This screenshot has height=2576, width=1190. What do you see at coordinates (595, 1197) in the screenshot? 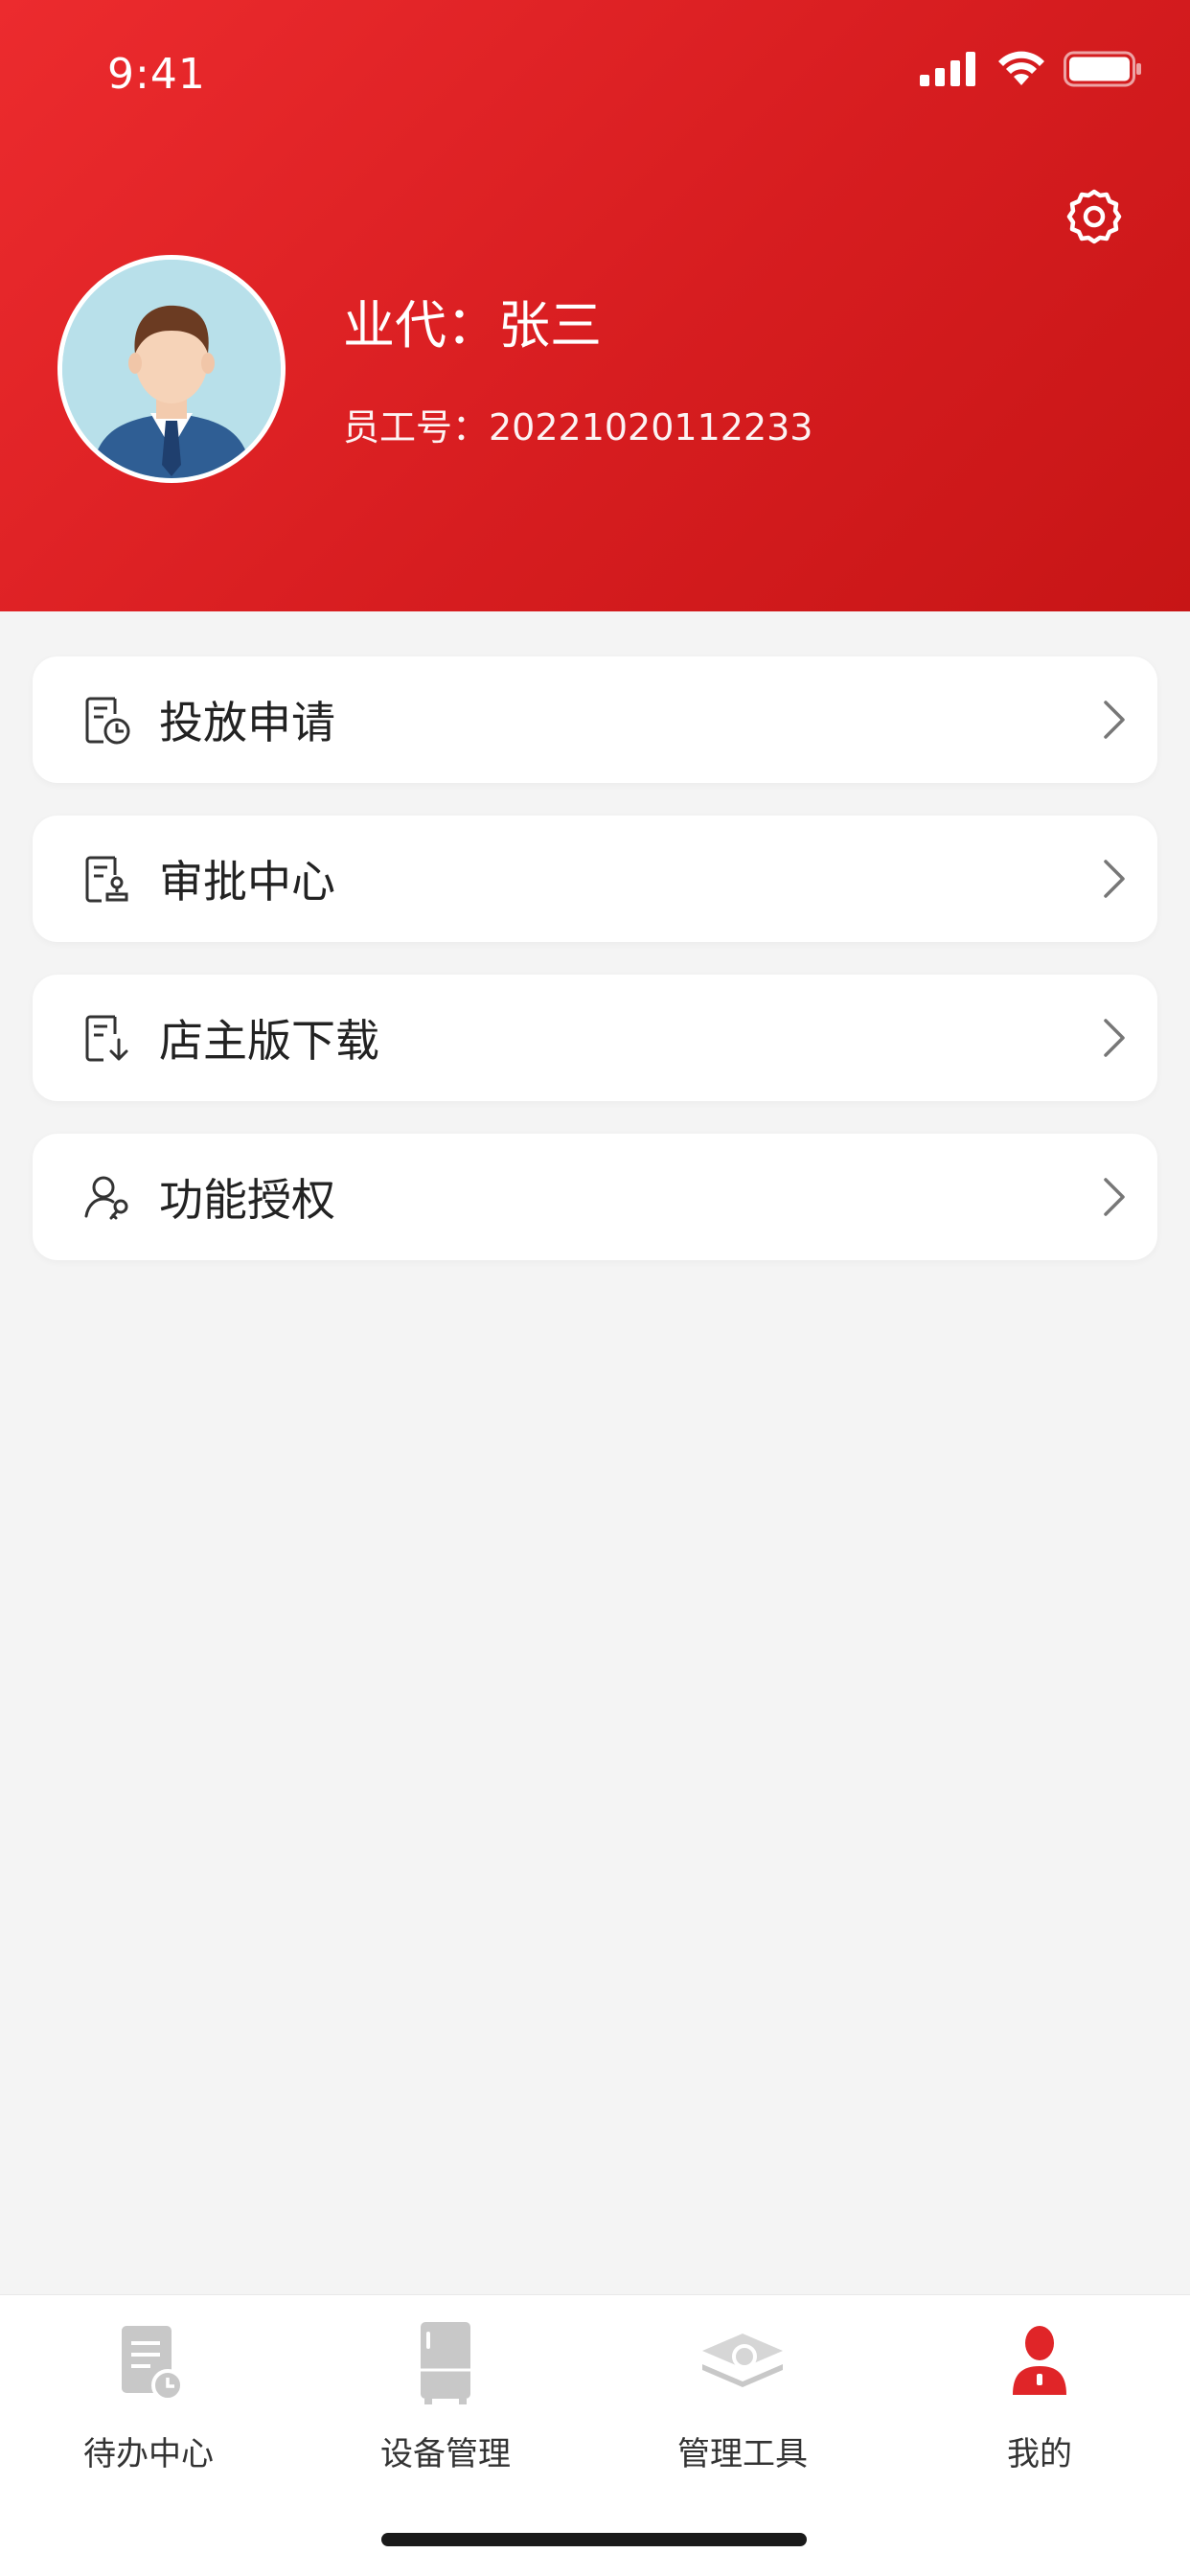
I see `menu-item-function-authorization: 功能授权` at bounding box center [595, 1197].